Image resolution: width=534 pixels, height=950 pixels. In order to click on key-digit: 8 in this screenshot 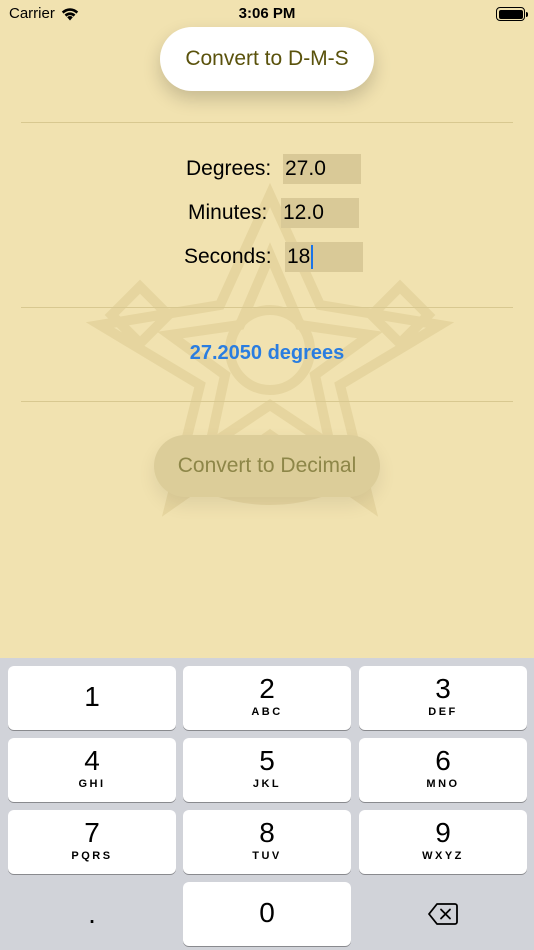, I will do `click(267, 832)`.